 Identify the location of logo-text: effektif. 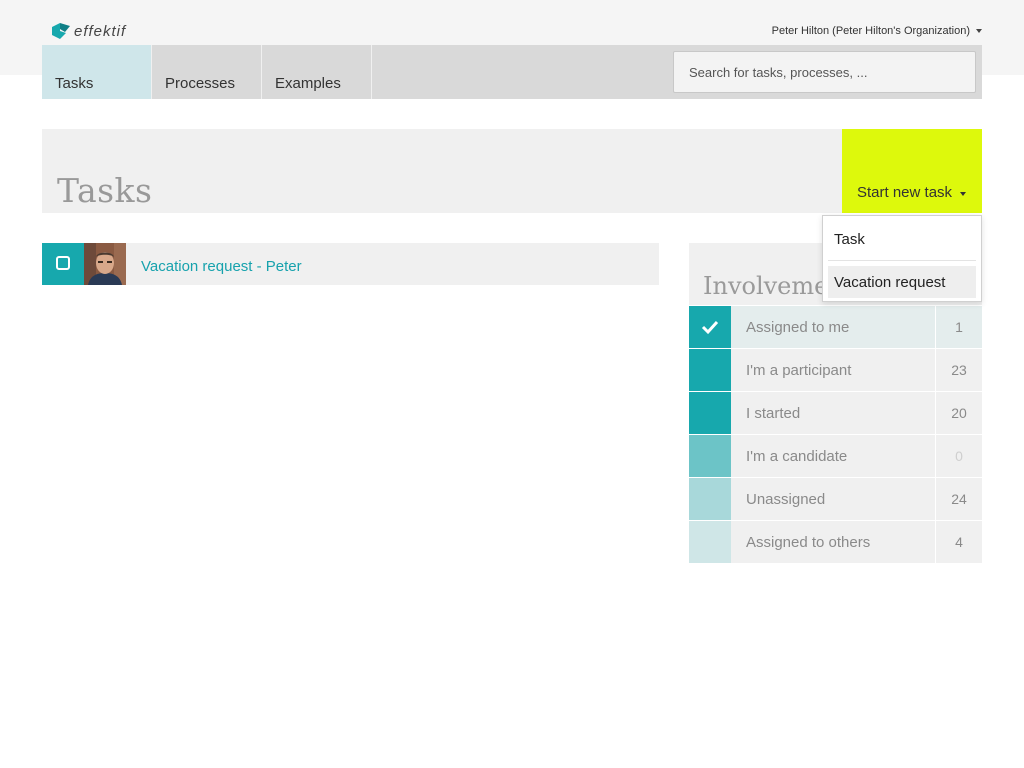
(100, 31).